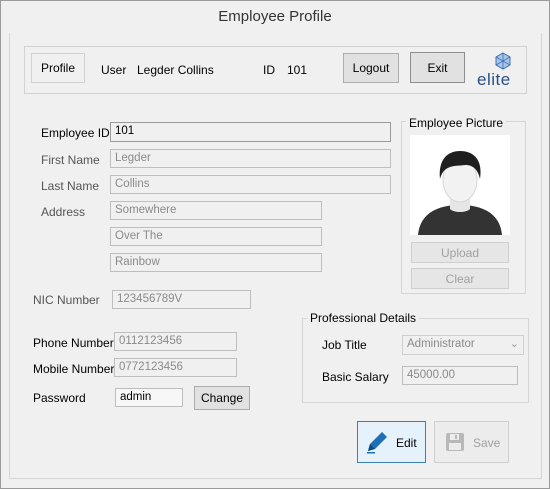  What do you see at coordinates (216, 236) in the screenshot?
I see `address-line2-field: Over The` at bounding box center [216, 236].